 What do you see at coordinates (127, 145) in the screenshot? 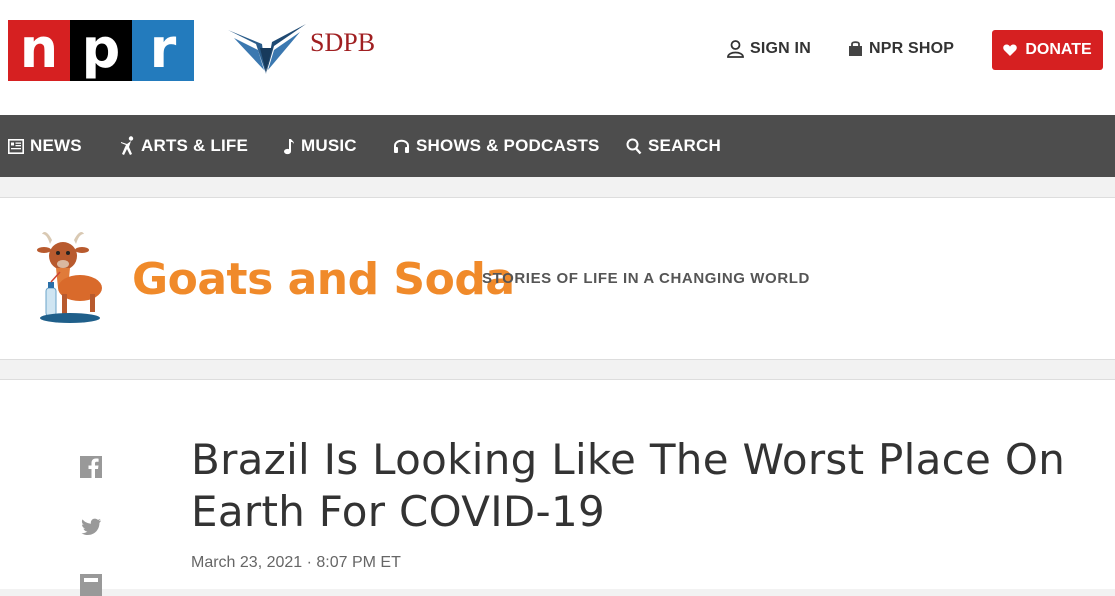
I see `arts-life-icon` at bounding box center [127, 145].